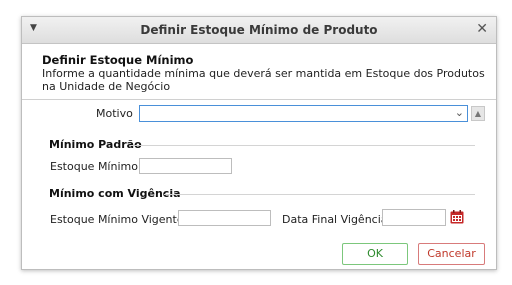 This screenshot has height=285, width=512. Describe the element at coordinates (414, 217) in the screenshot. I see `data-final-input` at that location.